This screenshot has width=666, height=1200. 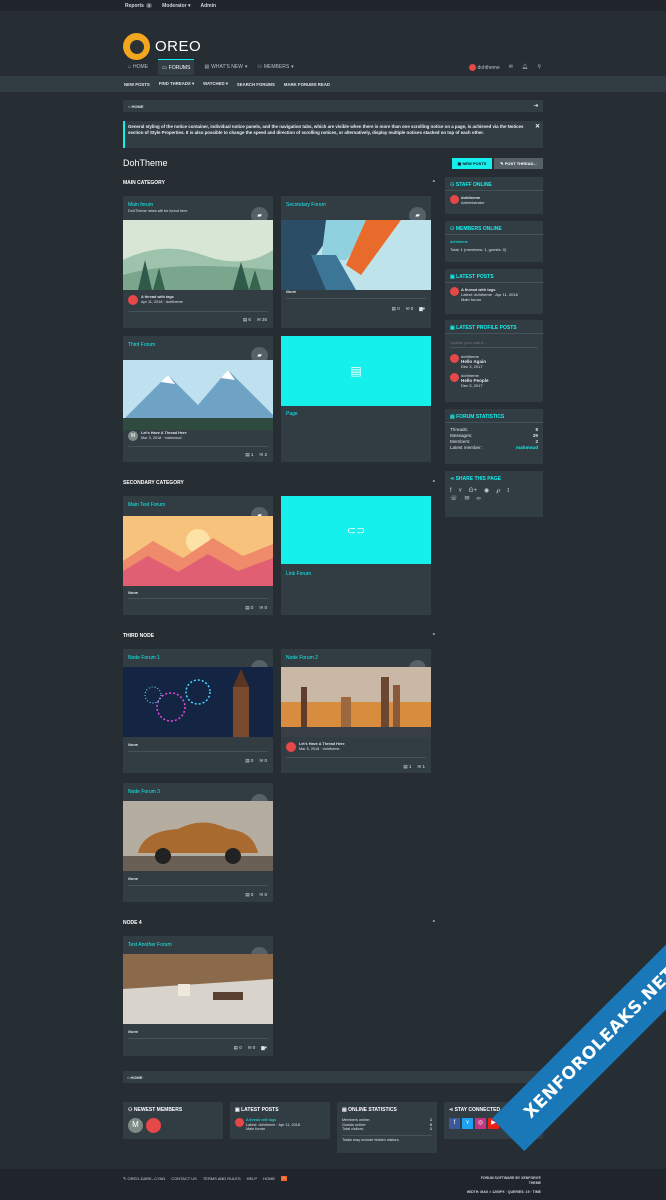 I want to click on latest-post-link: A thread with tags, so click(x=261, y=1120).